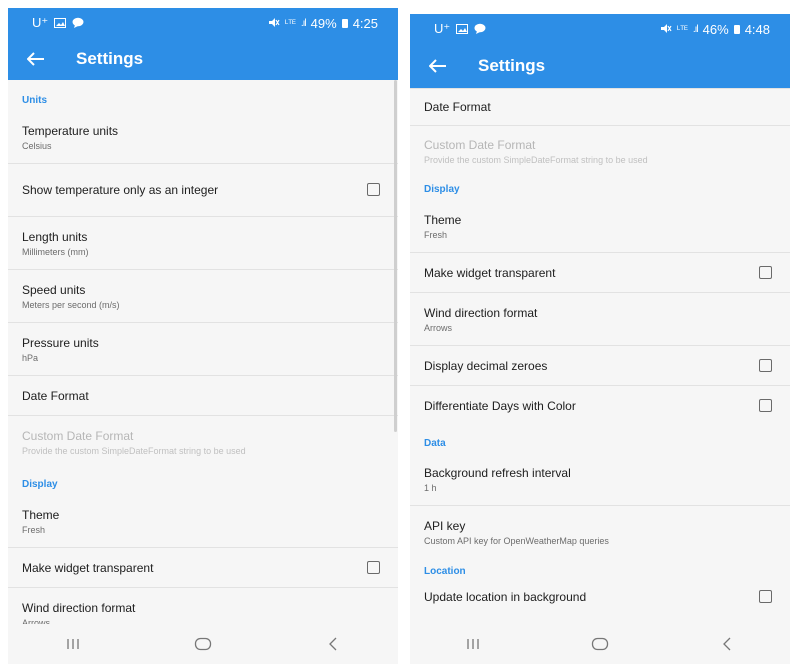 This screenshot has height=664, width=790. What do you see at coordinates (765, 365) in the screenshot?
I see `decimal-zeroes-checkbox` at bounding box center [765, 365].